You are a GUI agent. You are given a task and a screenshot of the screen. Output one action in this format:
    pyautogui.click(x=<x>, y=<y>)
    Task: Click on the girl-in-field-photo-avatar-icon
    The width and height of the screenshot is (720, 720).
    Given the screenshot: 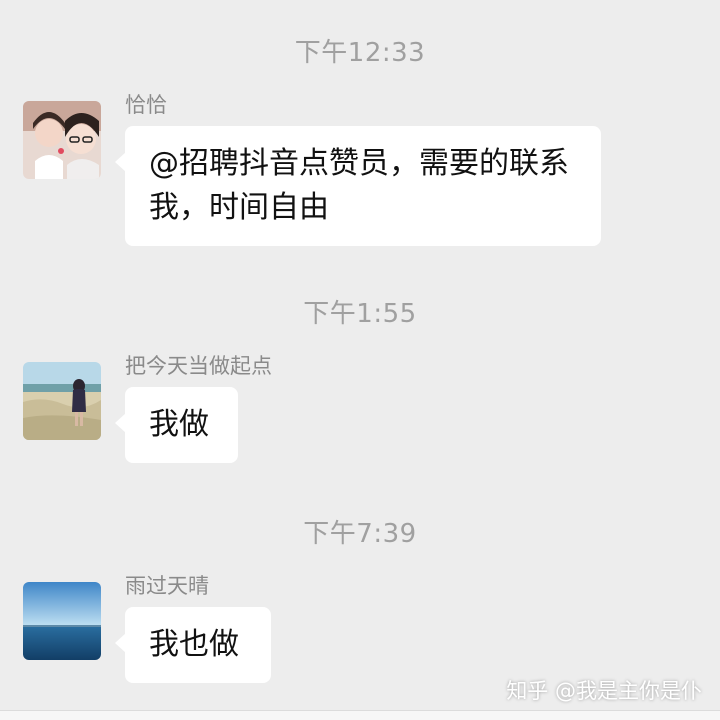 What is the action you would take?
    pyautogui.click(x=62, y=401)
    